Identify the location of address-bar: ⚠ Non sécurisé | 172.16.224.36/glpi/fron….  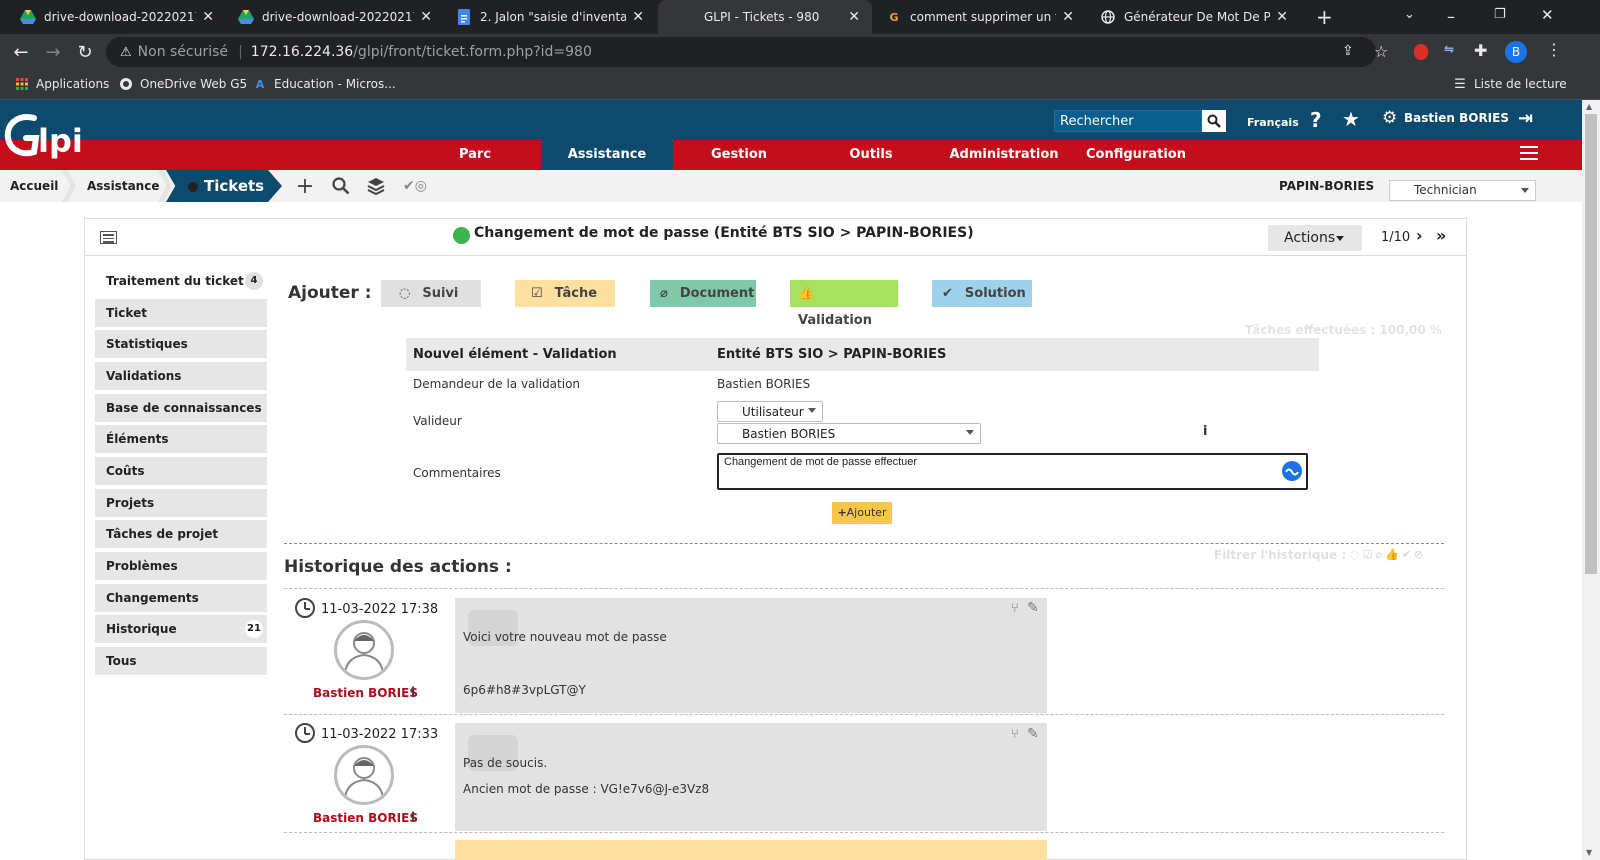
(741, 52).